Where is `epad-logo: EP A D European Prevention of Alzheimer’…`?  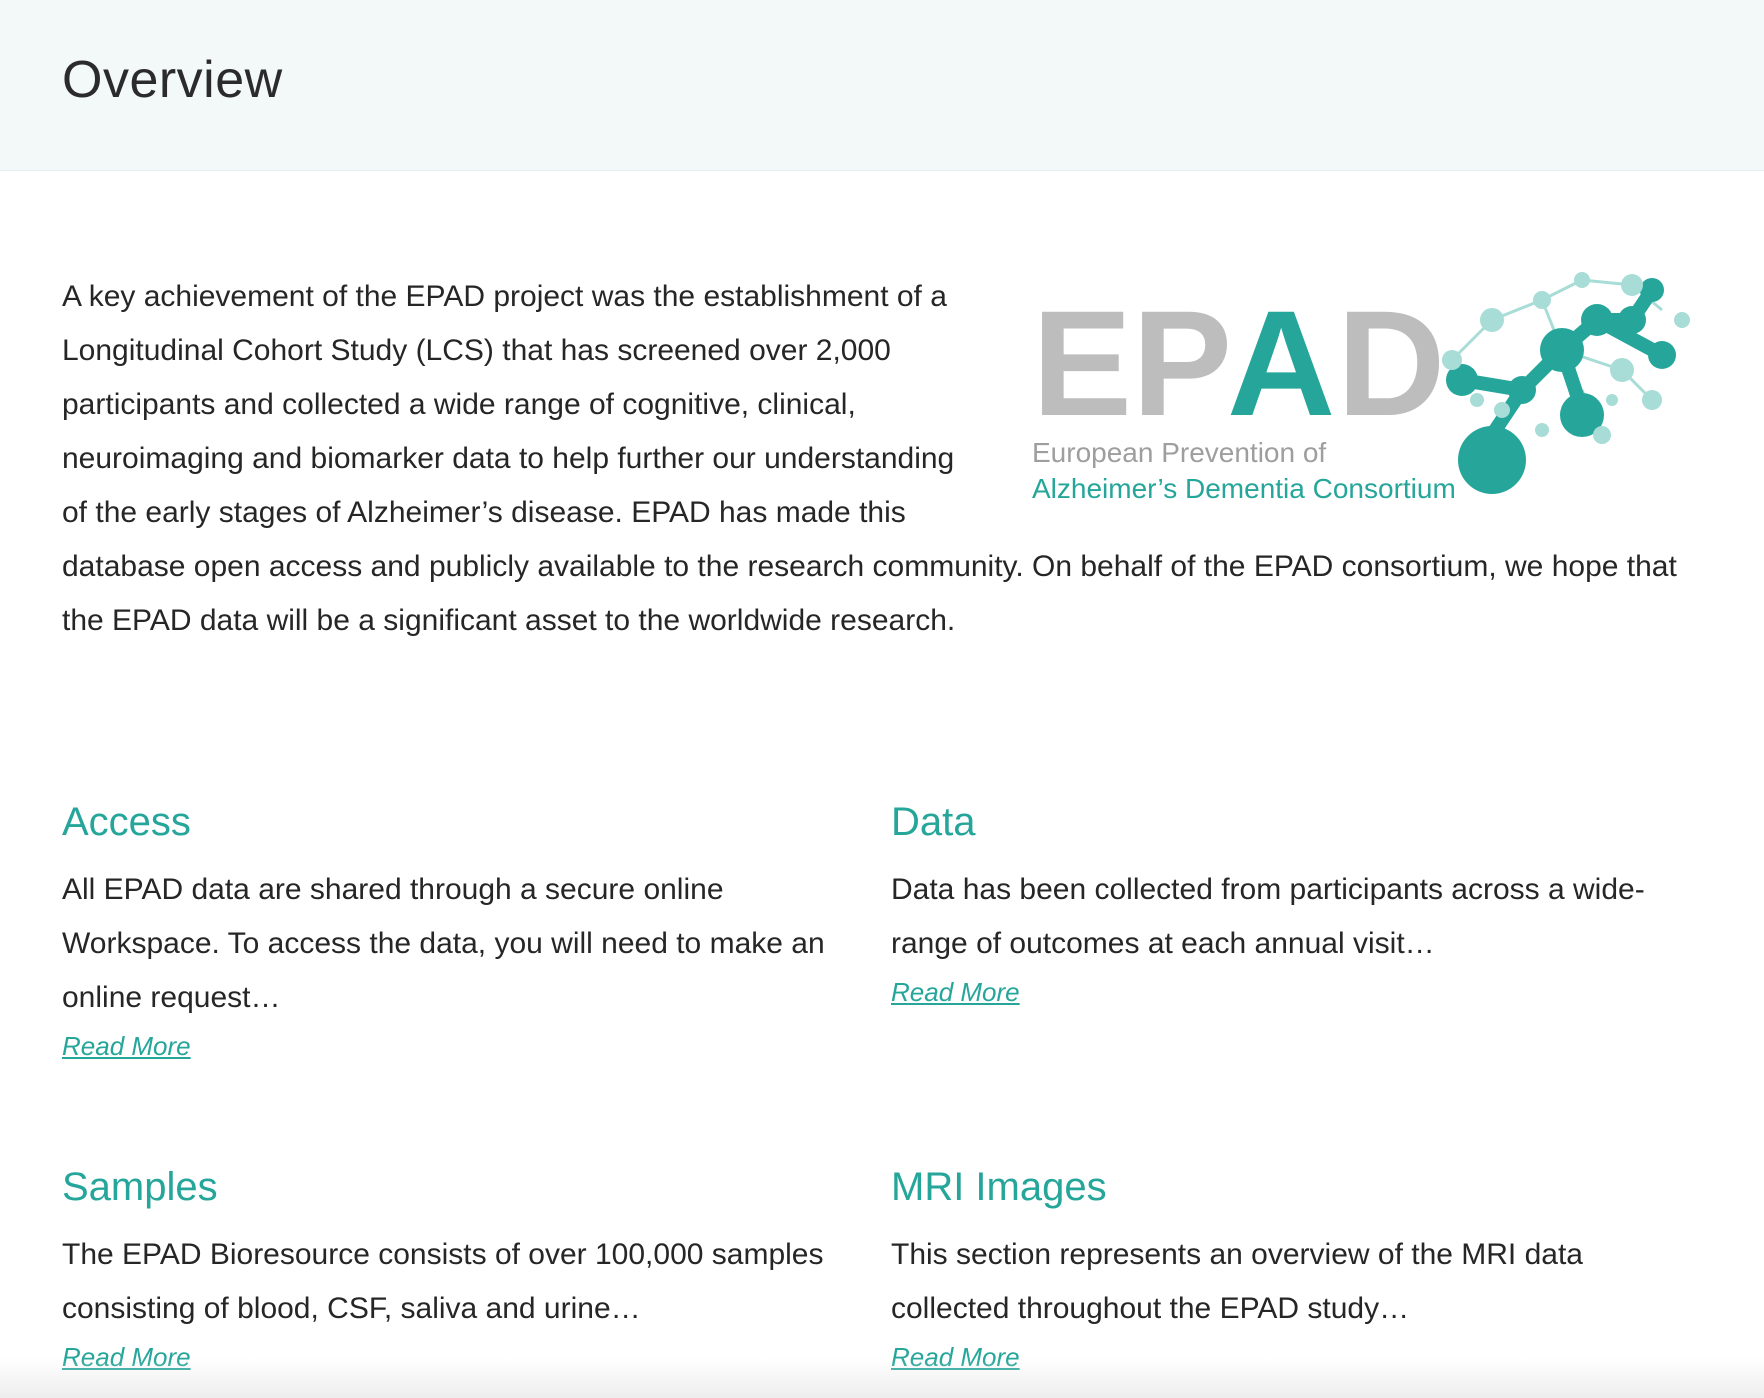
epad-logo: EP A D European Prevention of Alzheimer’… is located at coordinates (1372, 395).